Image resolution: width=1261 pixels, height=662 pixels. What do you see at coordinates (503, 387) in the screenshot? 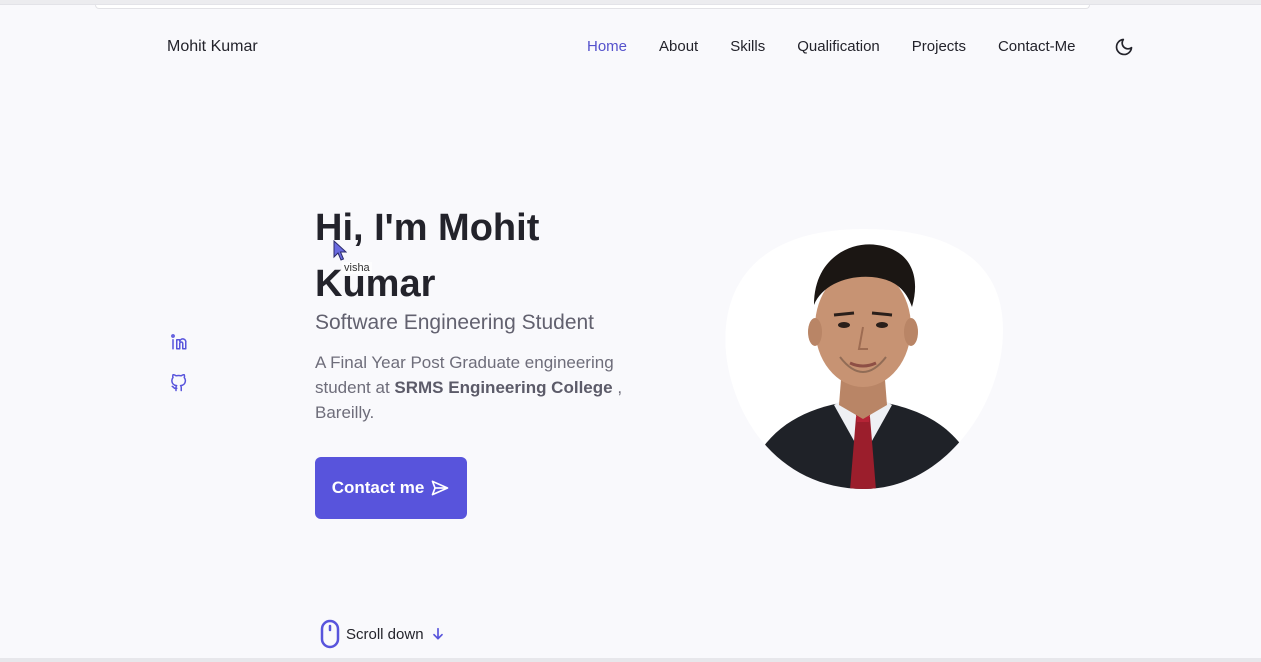
I see `college-name: SRMS Engineering College` at bounding box center [503, 387].